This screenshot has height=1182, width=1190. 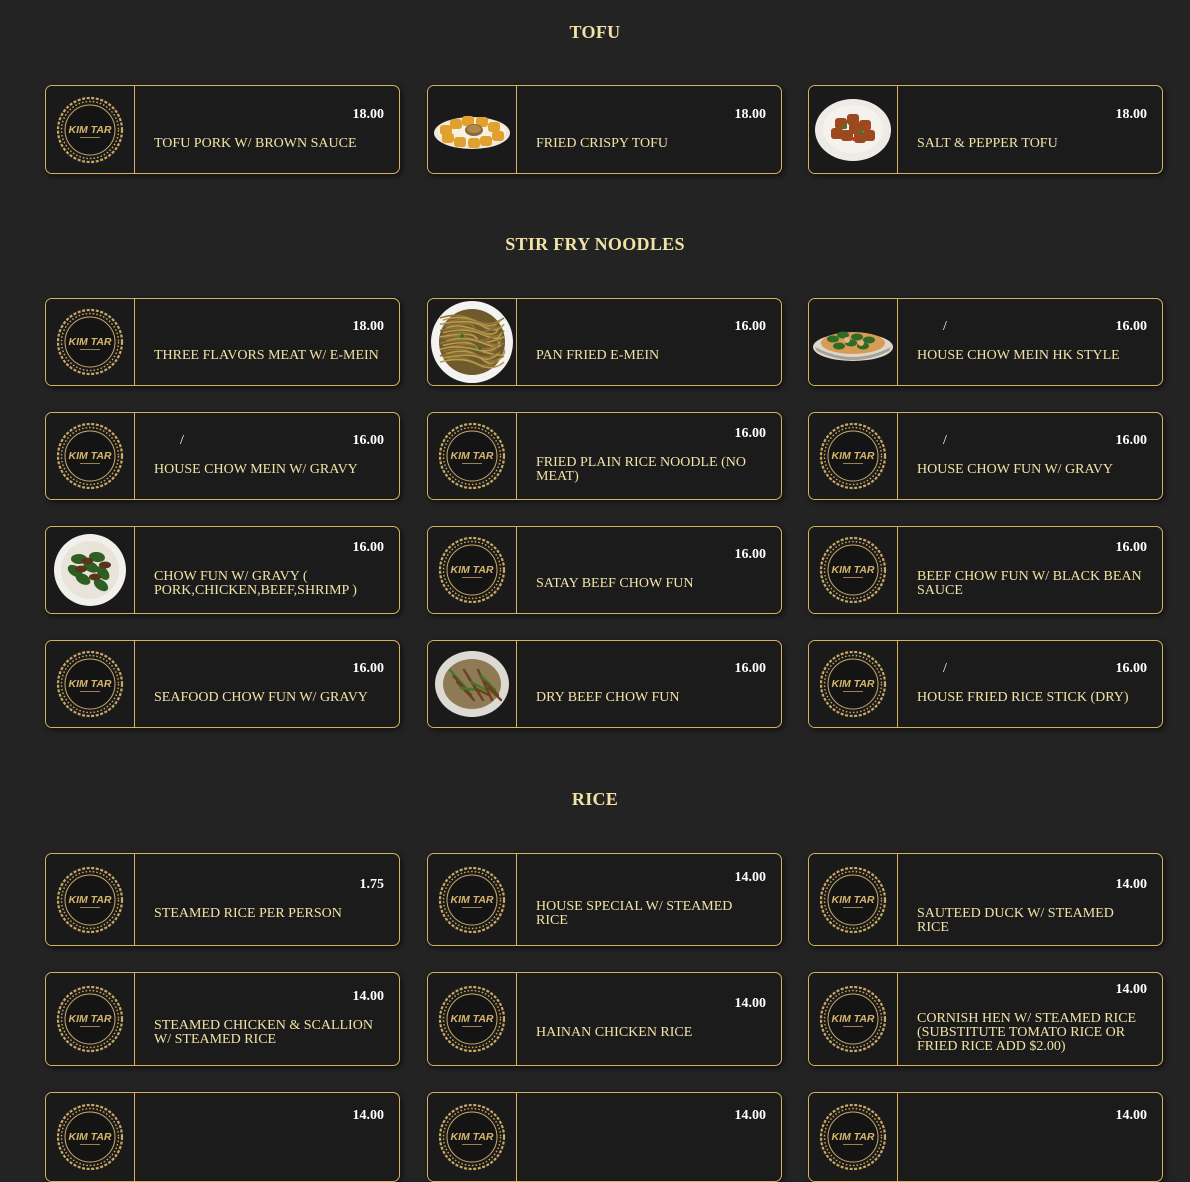 I want to click on menu-item-name: THREE FLAVORS MEAT W/ E-MEIN, so click(x=266, y=355).